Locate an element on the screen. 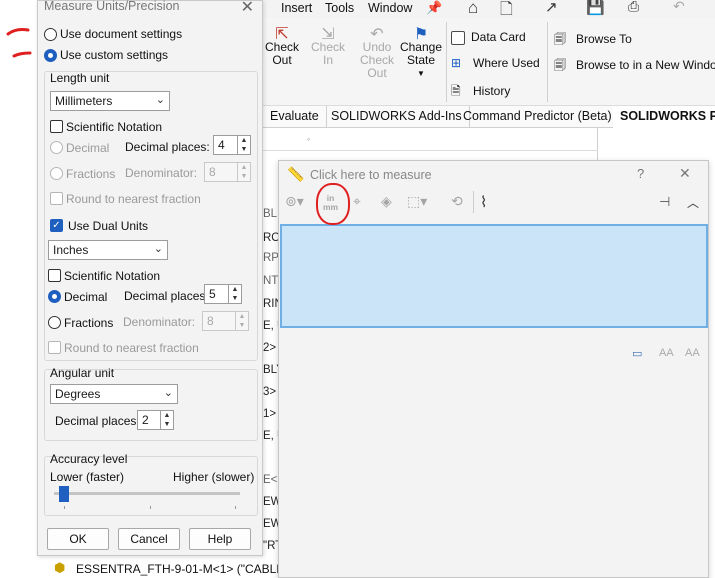 This screenshot has height=578, width=715. undo-icon: ↶ is located at coordinates (679, 7).